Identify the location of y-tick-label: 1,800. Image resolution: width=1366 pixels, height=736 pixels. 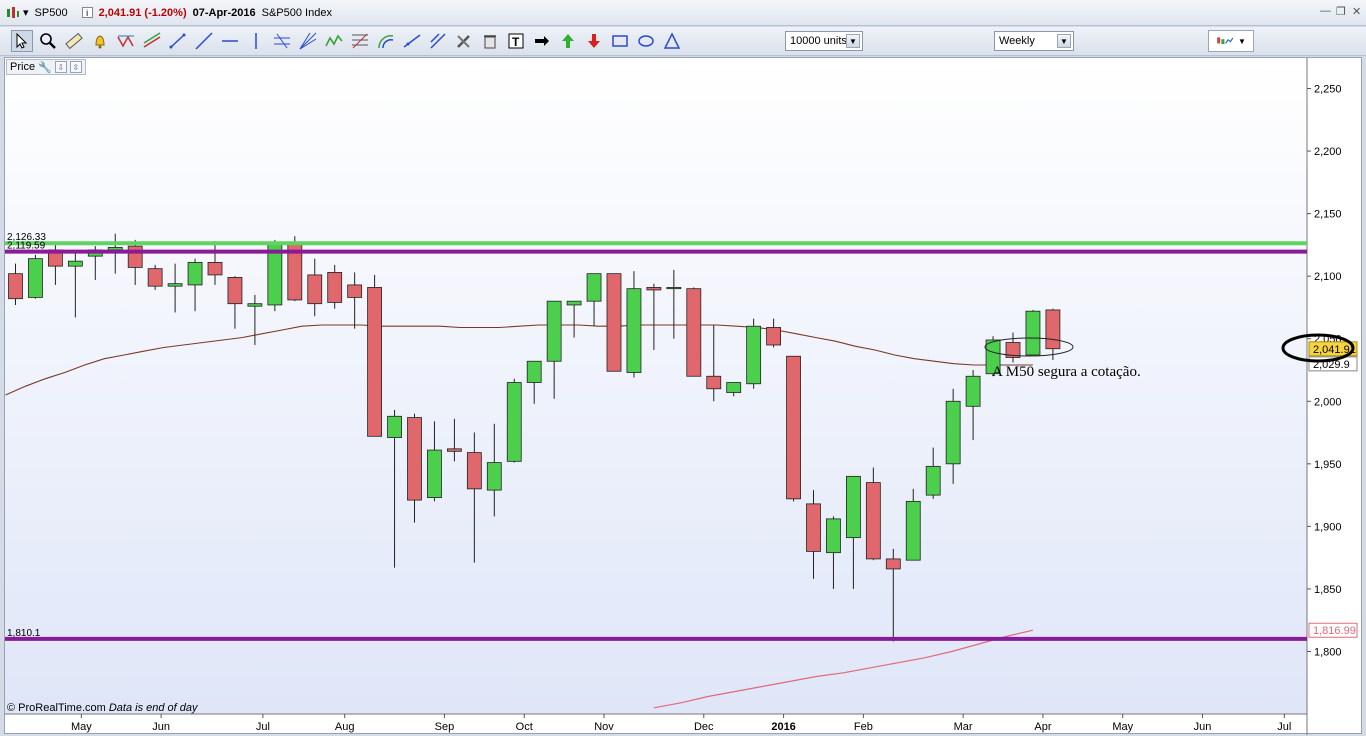
(1328, 653).